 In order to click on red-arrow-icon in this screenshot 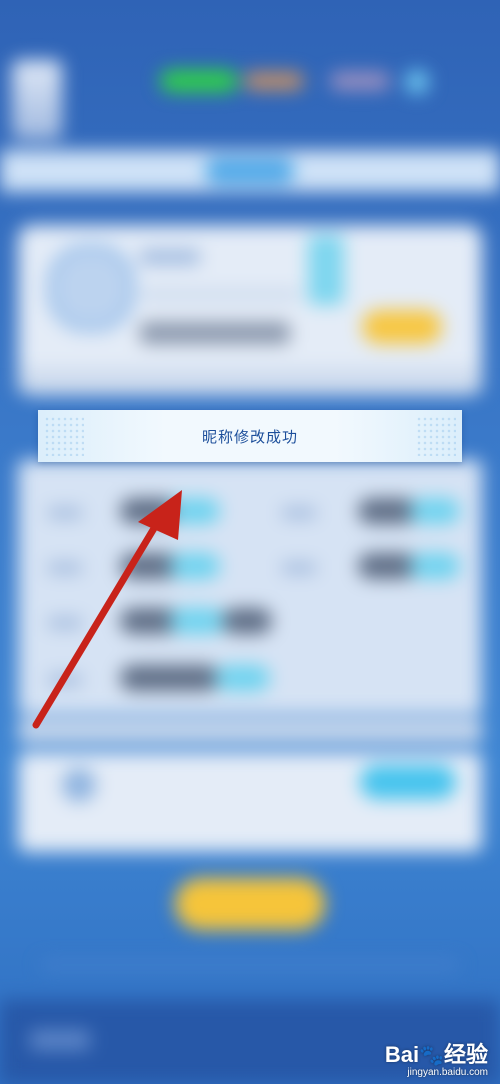, I will do `click(107, 609)`.